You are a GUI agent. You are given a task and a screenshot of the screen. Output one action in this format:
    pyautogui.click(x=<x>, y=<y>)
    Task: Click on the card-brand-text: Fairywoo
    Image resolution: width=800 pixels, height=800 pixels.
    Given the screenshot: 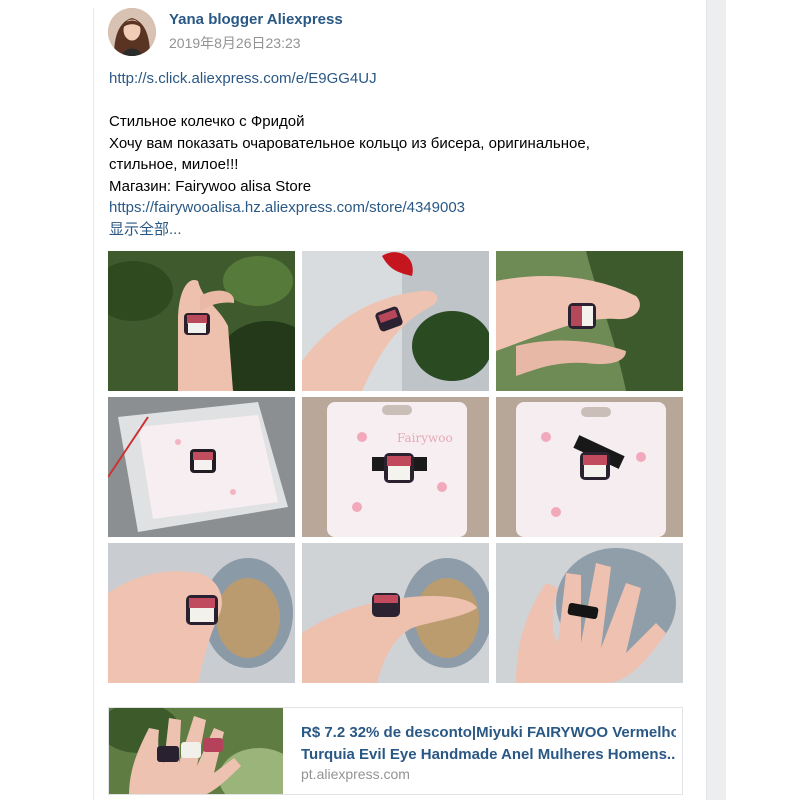 What is the action you would take?
    pyautogui.click(x=425, y=438)
    